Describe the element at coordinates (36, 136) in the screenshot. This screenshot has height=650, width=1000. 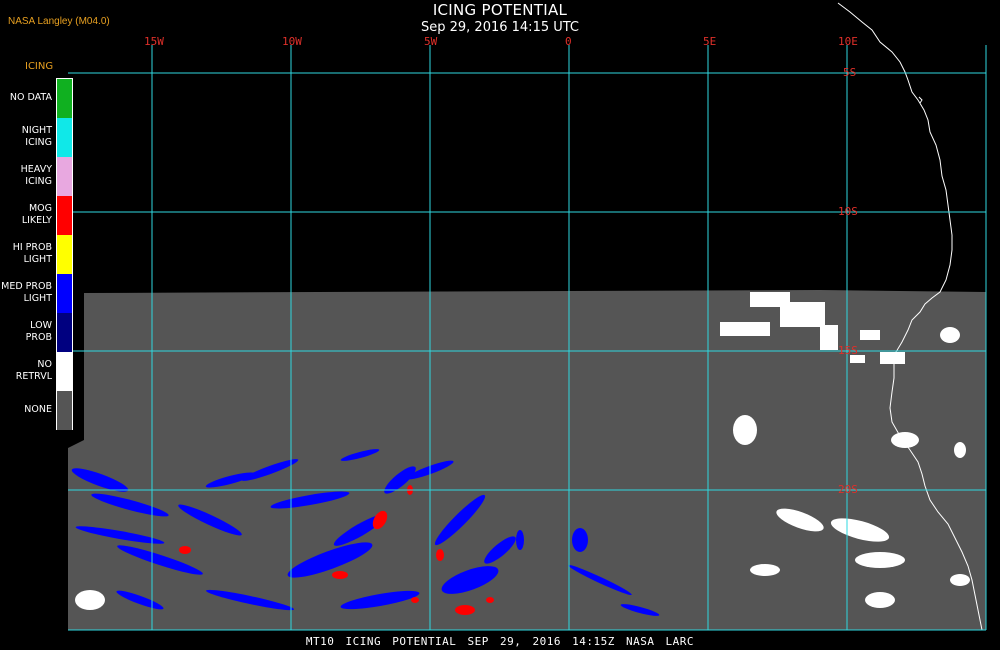
I see `legend-label: NIGHT ICING` at that location.